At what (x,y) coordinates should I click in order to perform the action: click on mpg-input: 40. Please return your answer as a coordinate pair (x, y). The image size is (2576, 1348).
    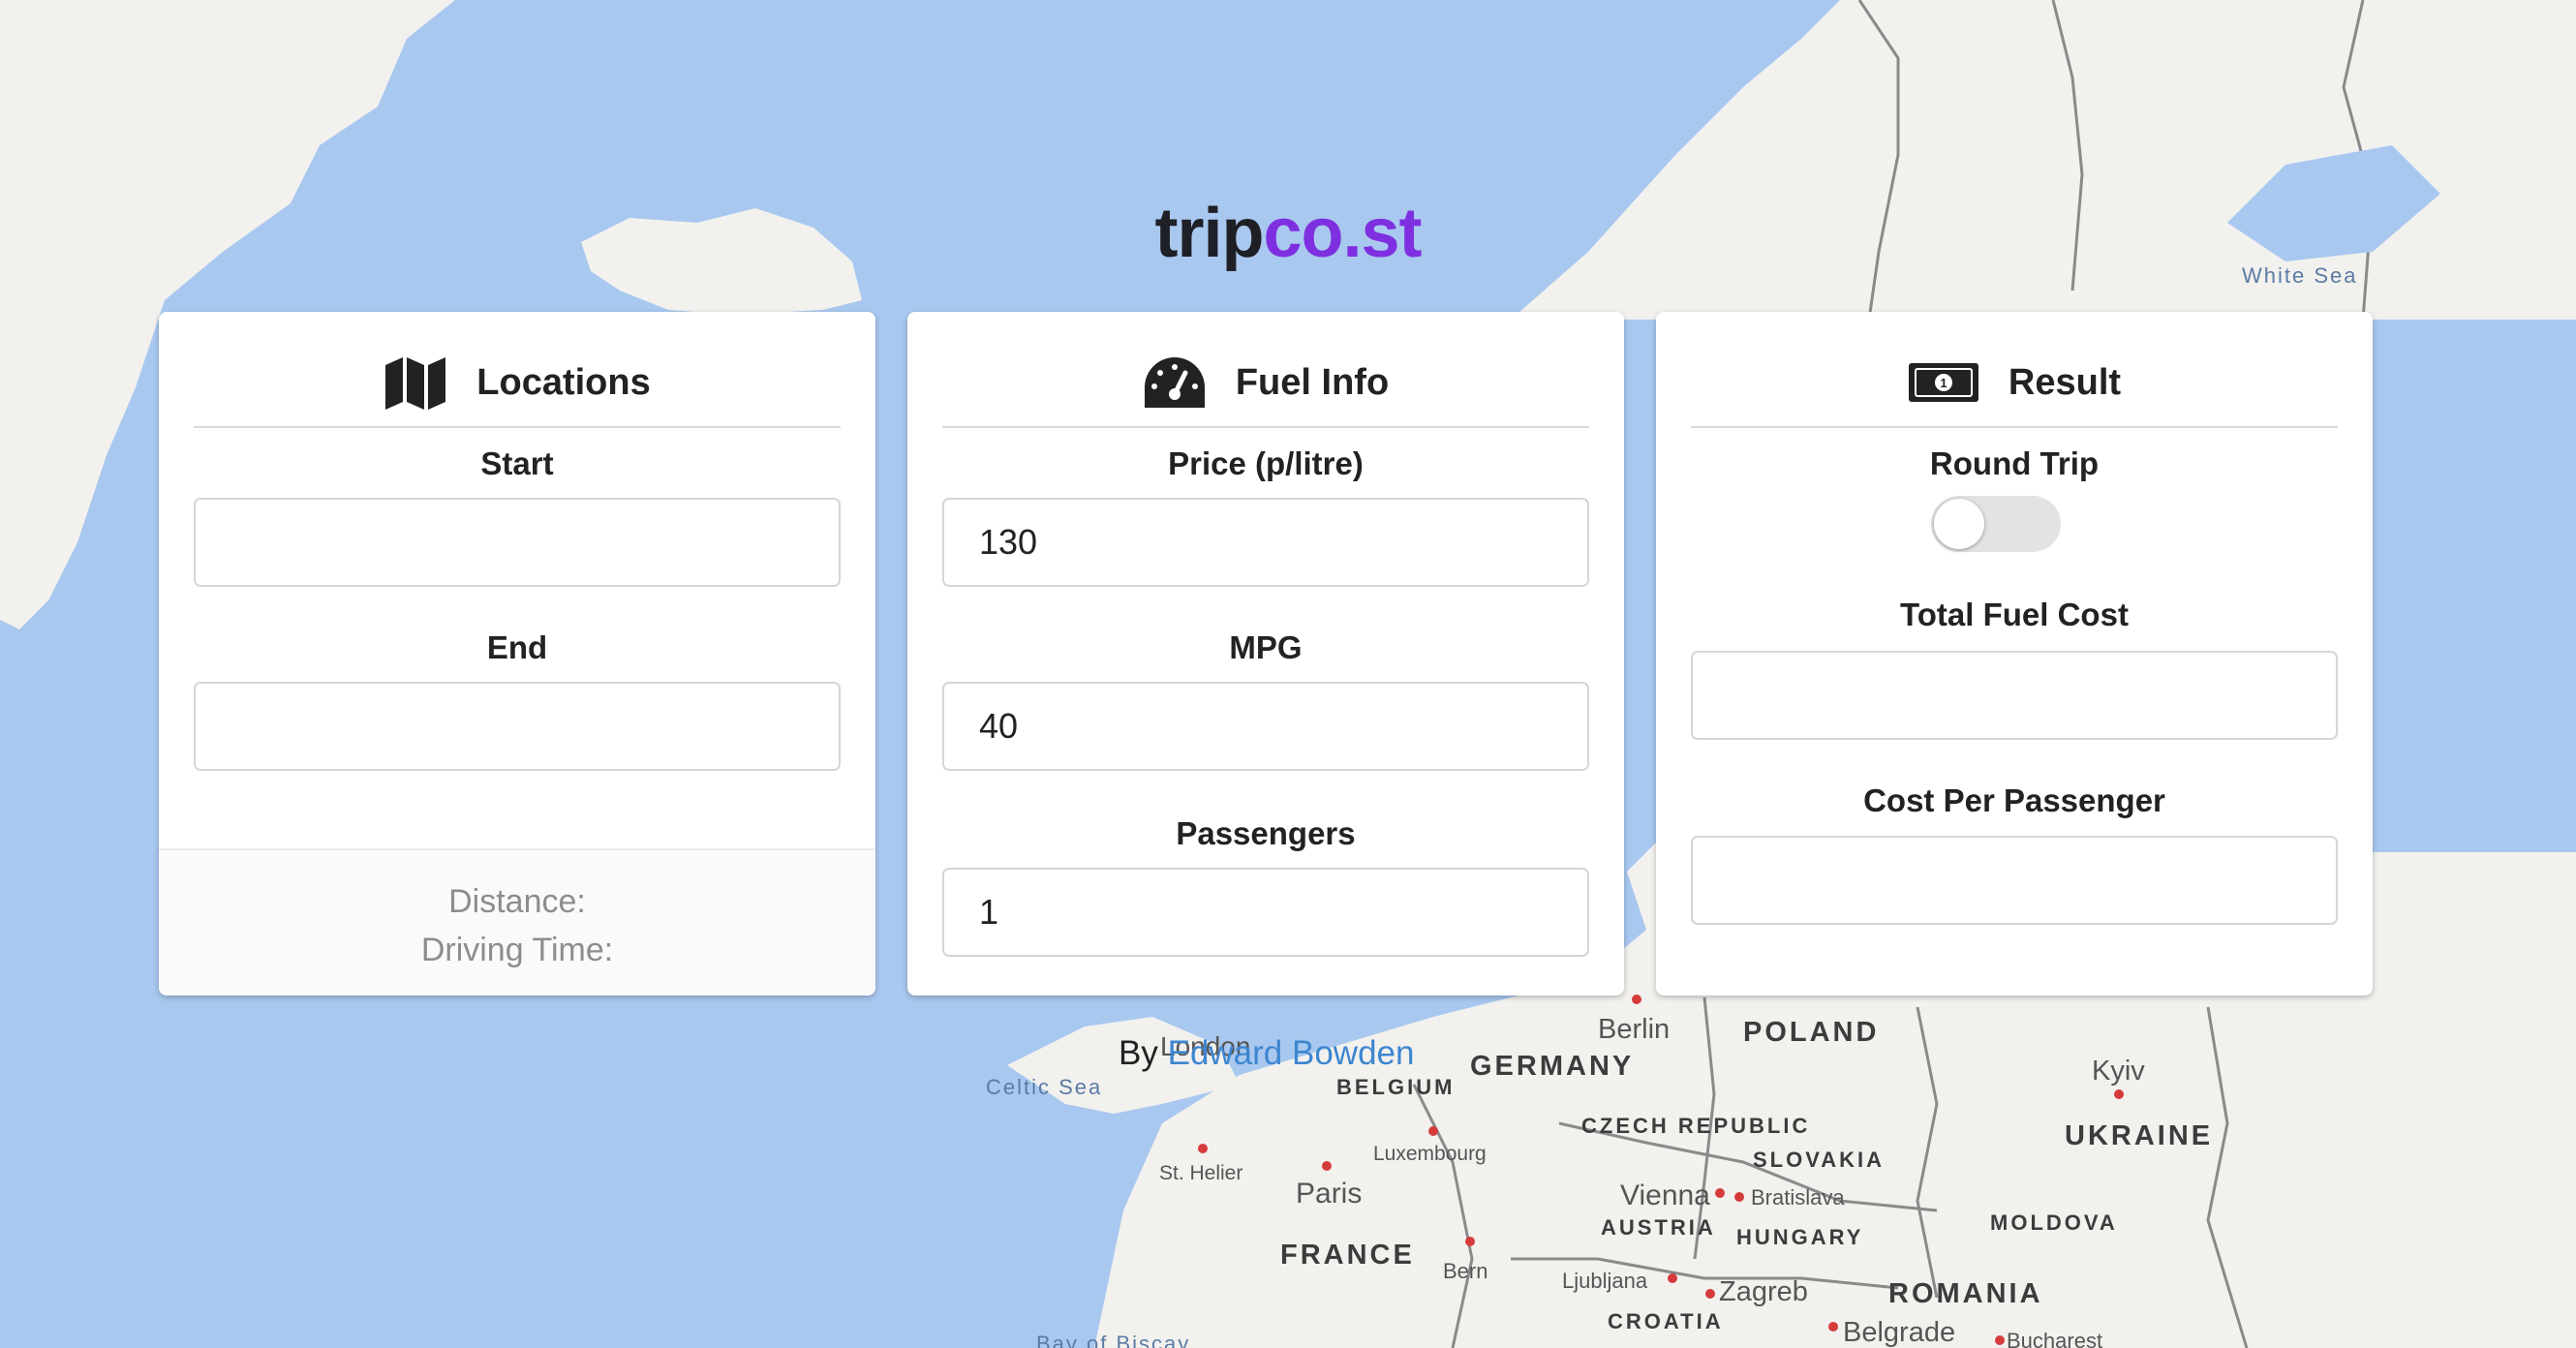
    Looking at the image, I should click on (1265, 726).